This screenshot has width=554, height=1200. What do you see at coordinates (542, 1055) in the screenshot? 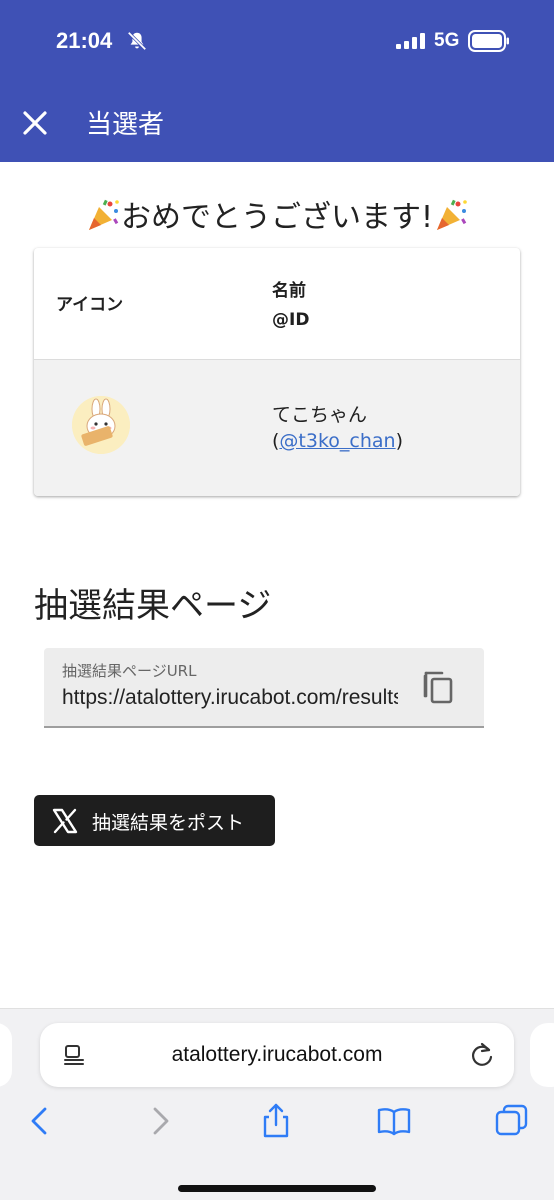
I see `next-tab-peek` at bounding box center [542, 1055].